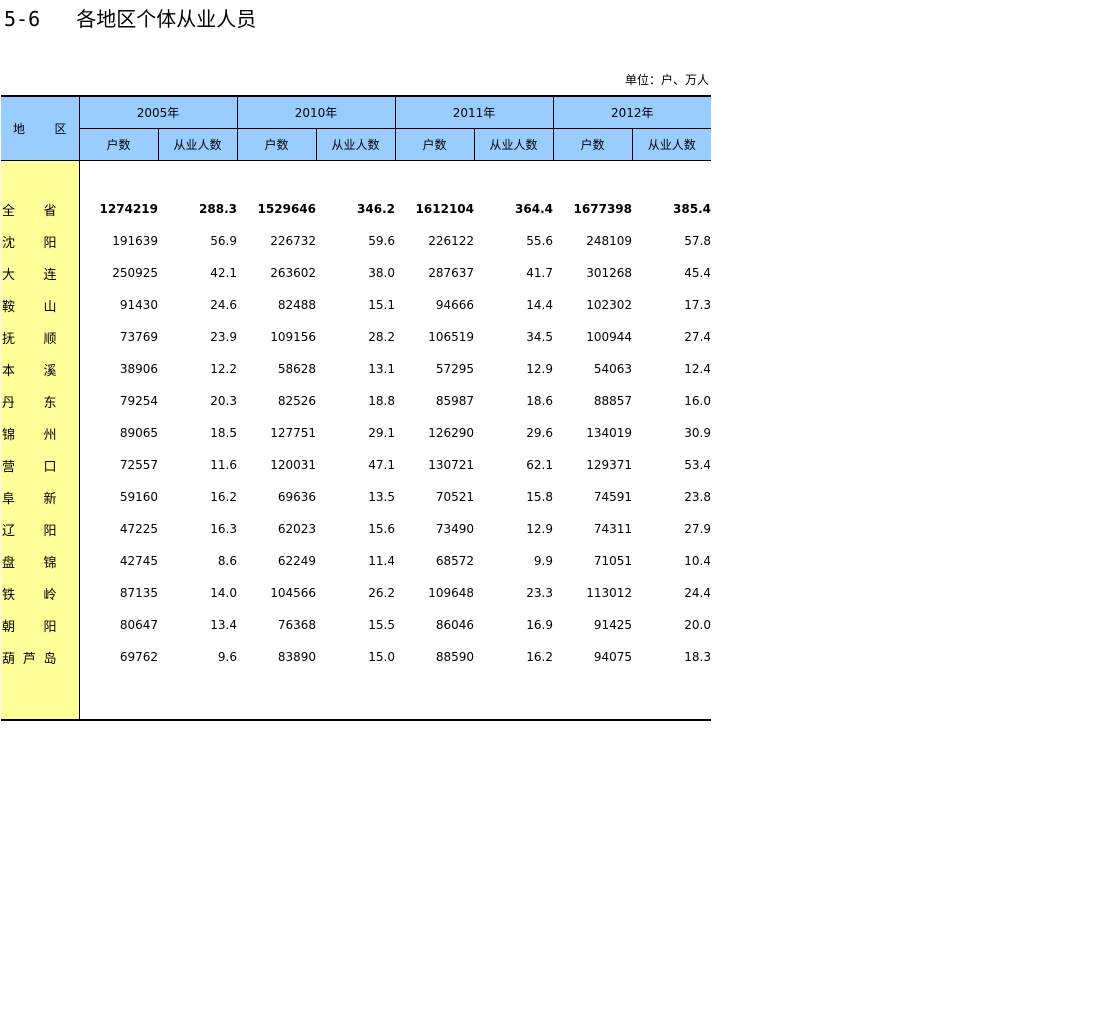 This screenshot has width=1107, height=1025. What do you see at coordinates (29, 243) in the screenshot?
I see `region-name: 沈阳` at bounding box center [29, 243].